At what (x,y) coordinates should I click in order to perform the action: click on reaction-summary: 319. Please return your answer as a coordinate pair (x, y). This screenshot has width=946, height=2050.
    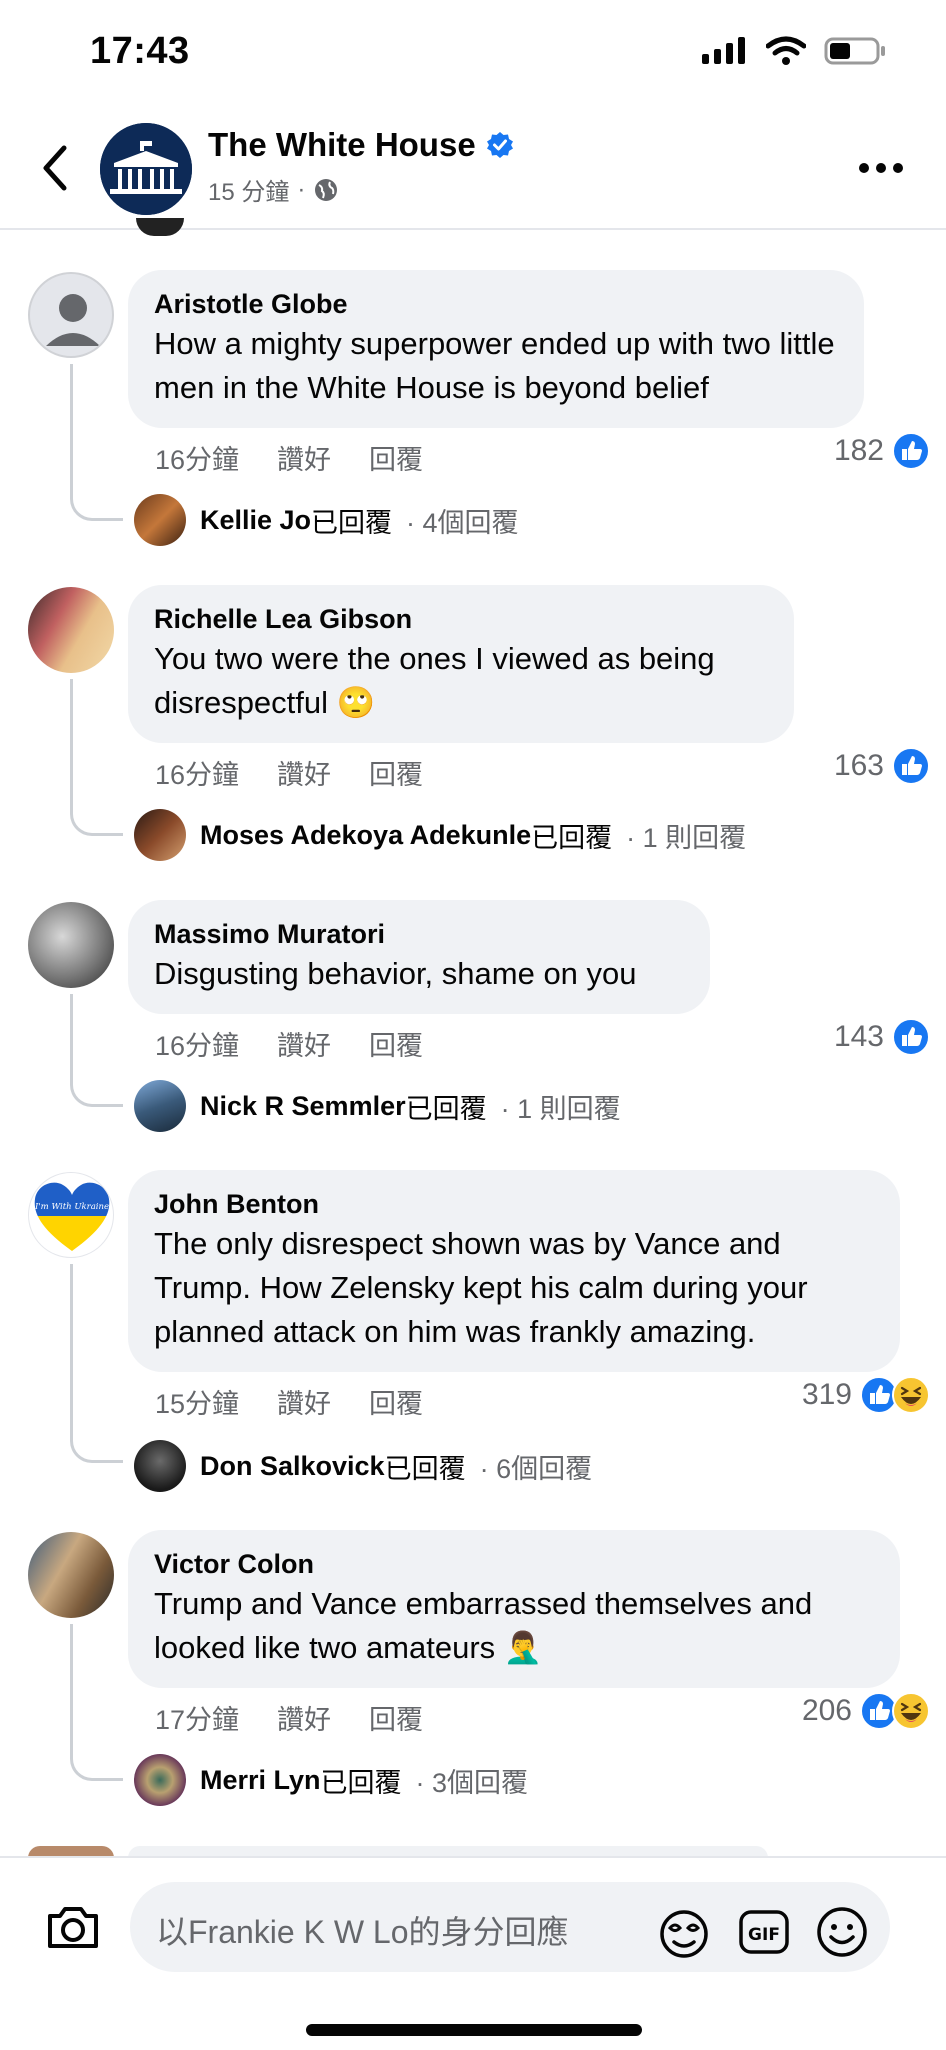
    Looking at the image, I should click on (866, 1395).